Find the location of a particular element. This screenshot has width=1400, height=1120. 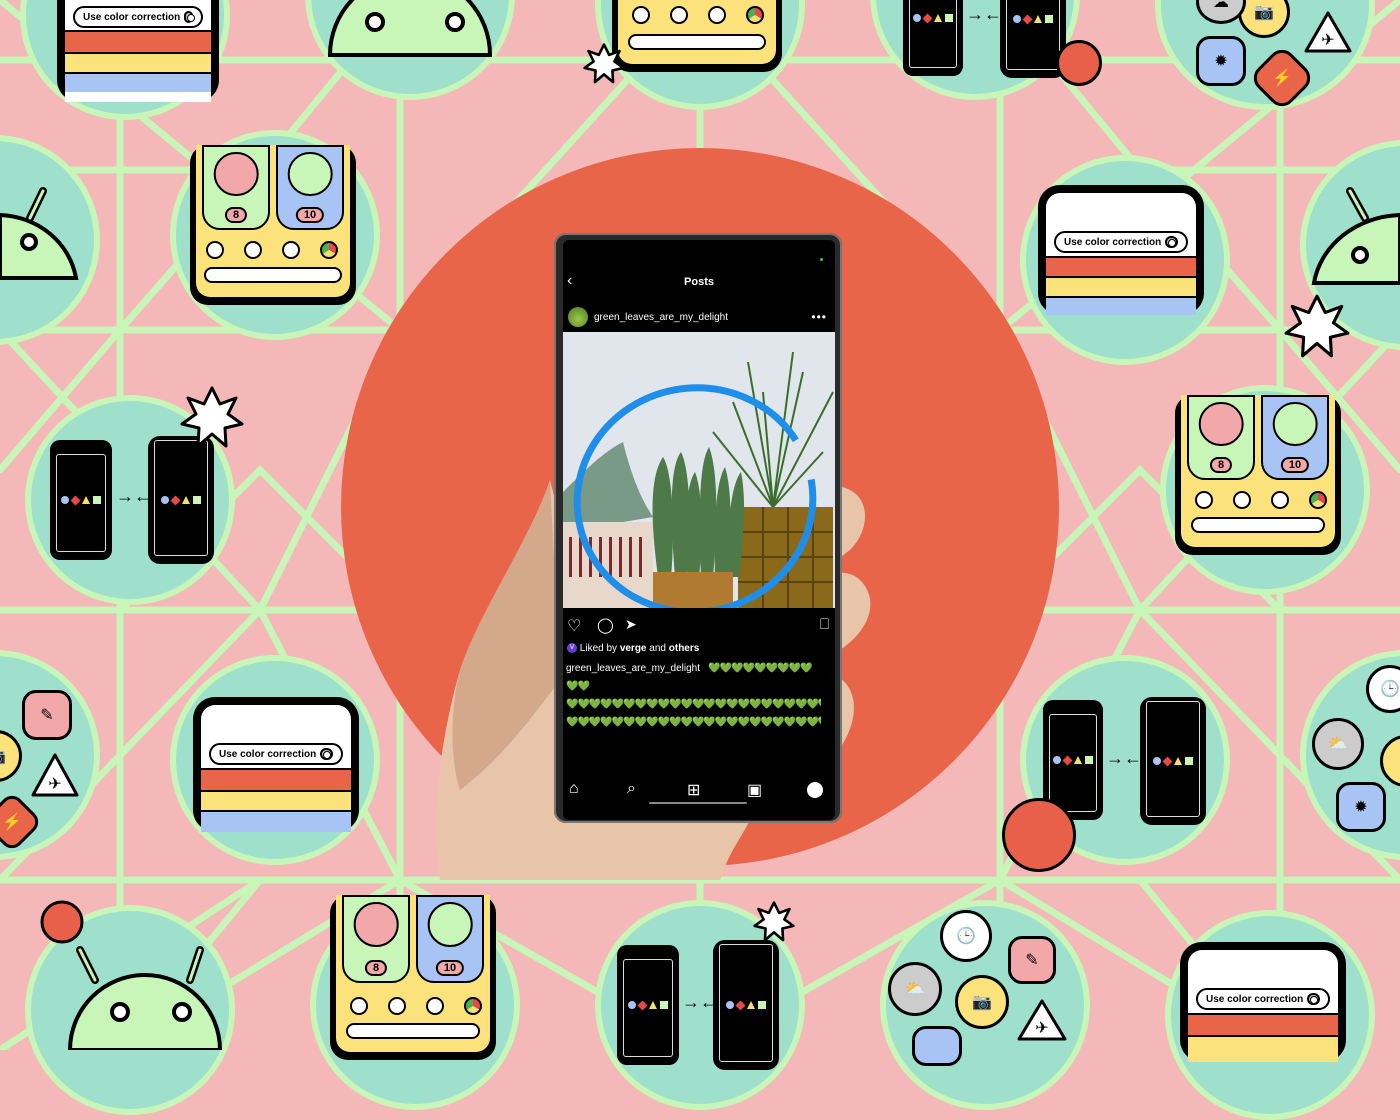

username: green_leaves_are_my_delight is located at coordinates (661, 317).